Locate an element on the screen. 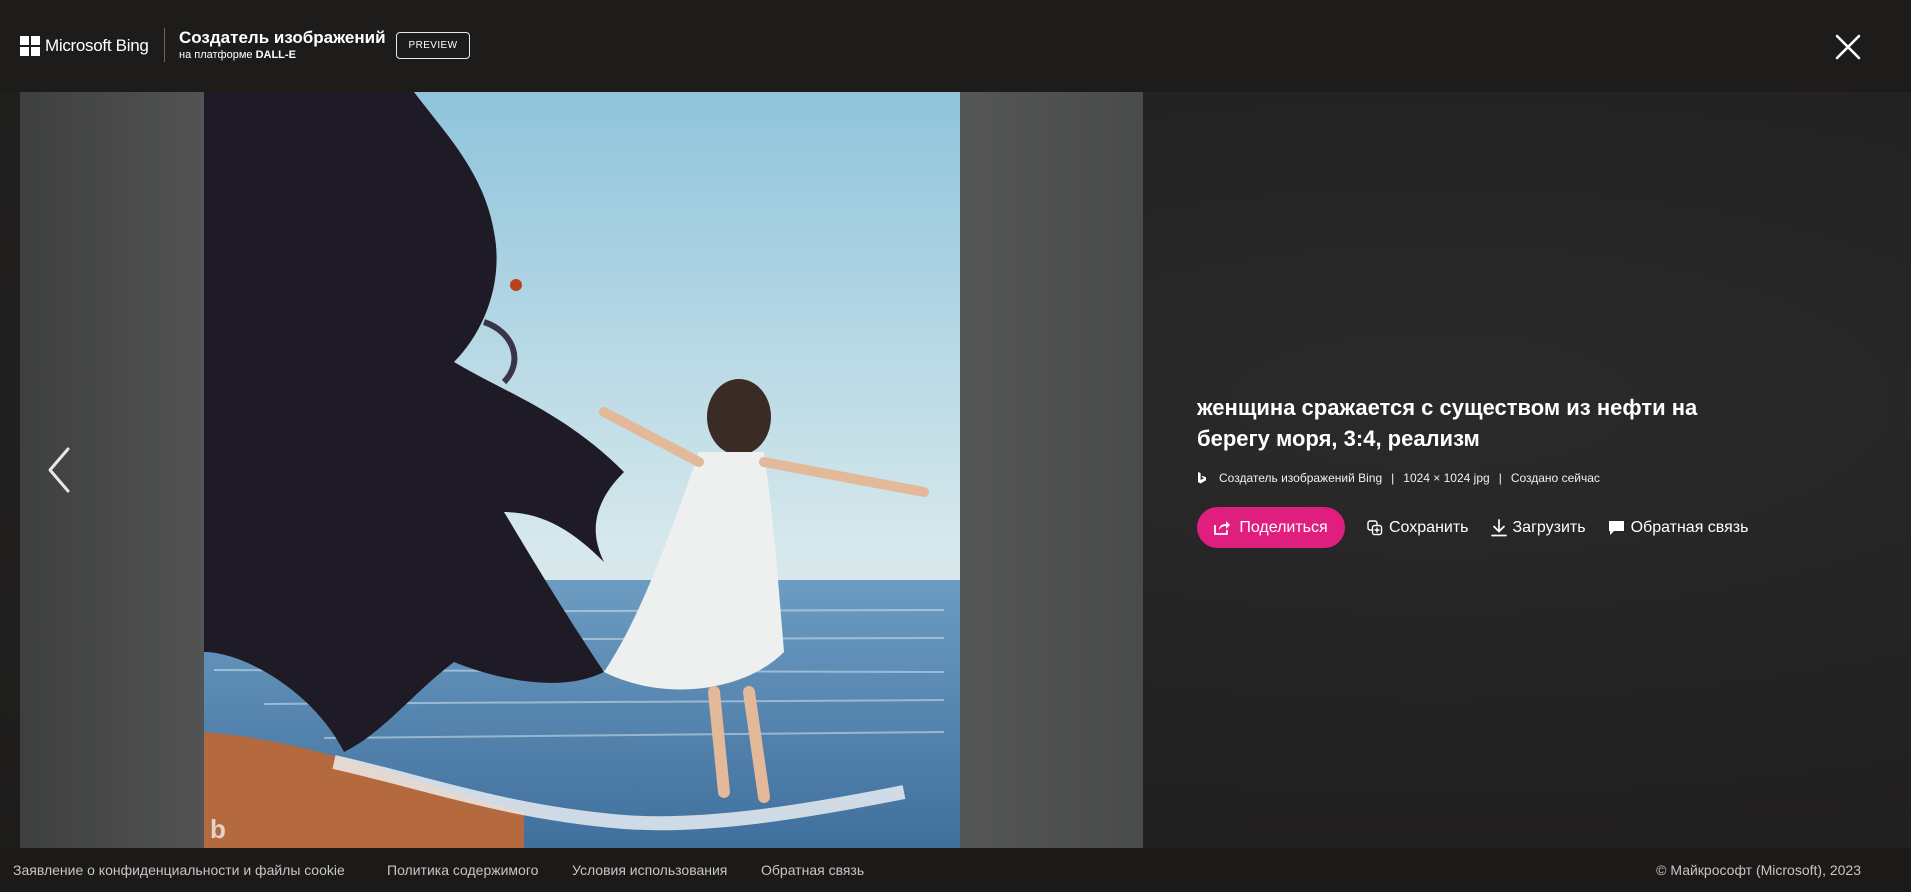  save-button: Сохранить is located at coordinates (1418, 528).